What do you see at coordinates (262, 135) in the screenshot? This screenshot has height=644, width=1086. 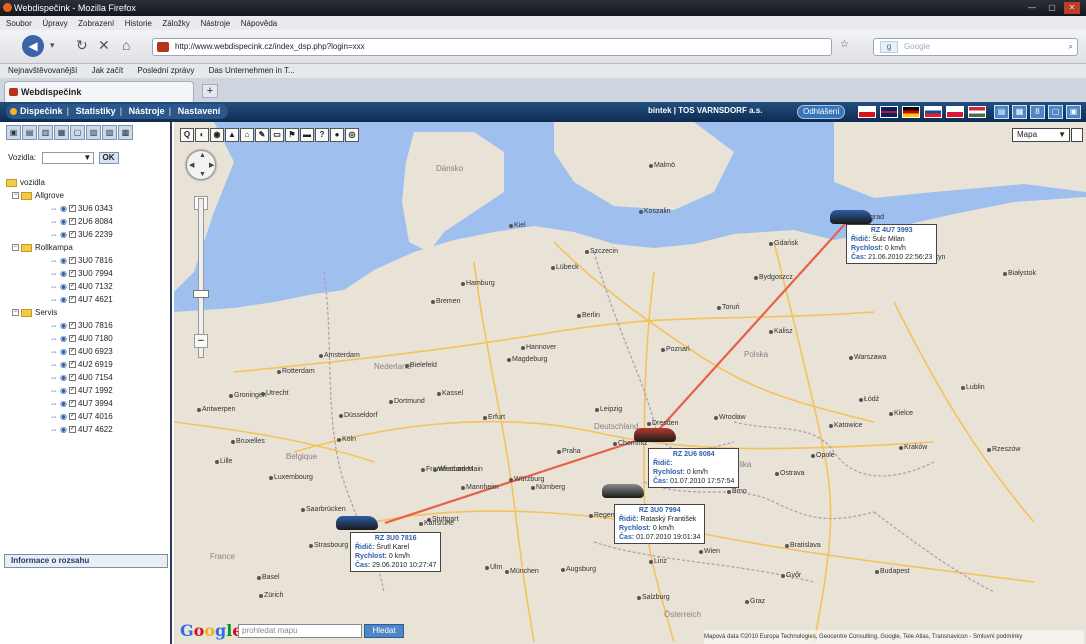 I see `map-tool-button: ✎` at bounding box center [262, 135].